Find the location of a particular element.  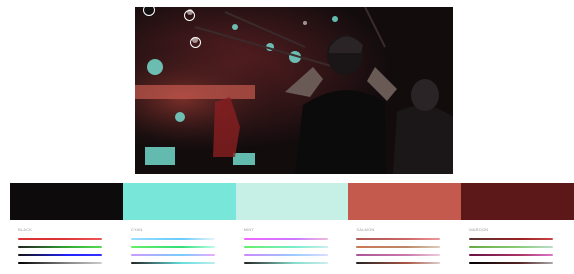

palette-swatches is located at coordinates (292, 201).